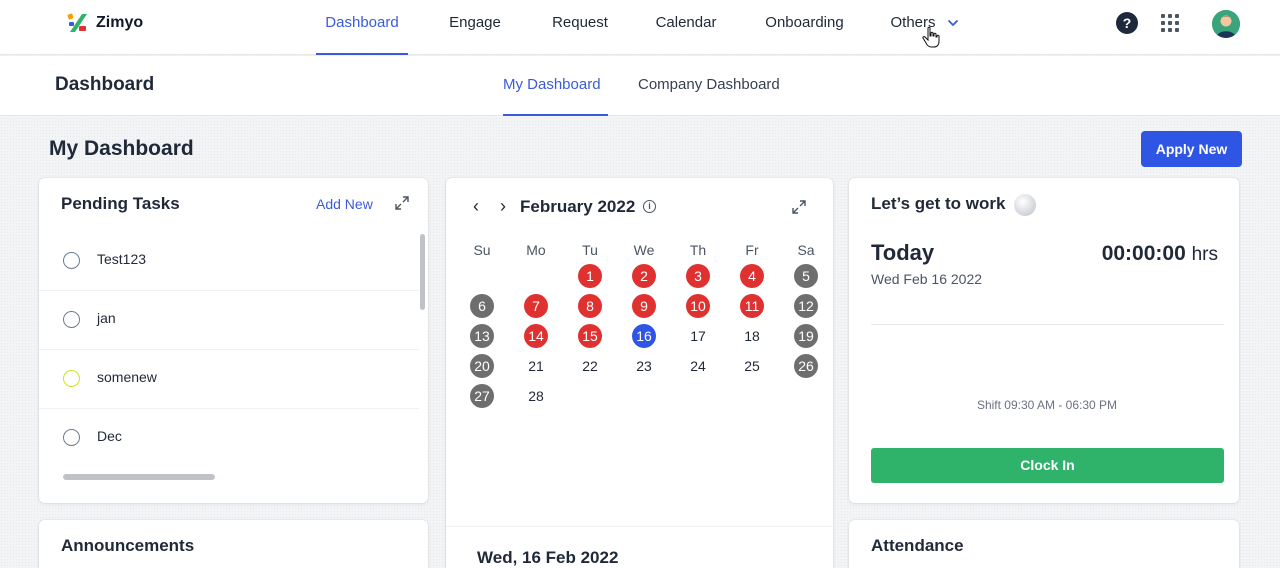  I want to click on weekday-label: Su, so click(482, 250).